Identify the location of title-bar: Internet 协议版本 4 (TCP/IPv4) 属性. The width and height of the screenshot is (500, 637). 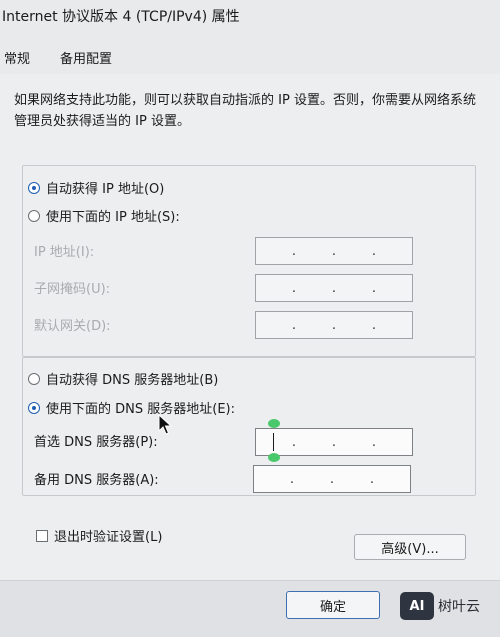
(250, 17).